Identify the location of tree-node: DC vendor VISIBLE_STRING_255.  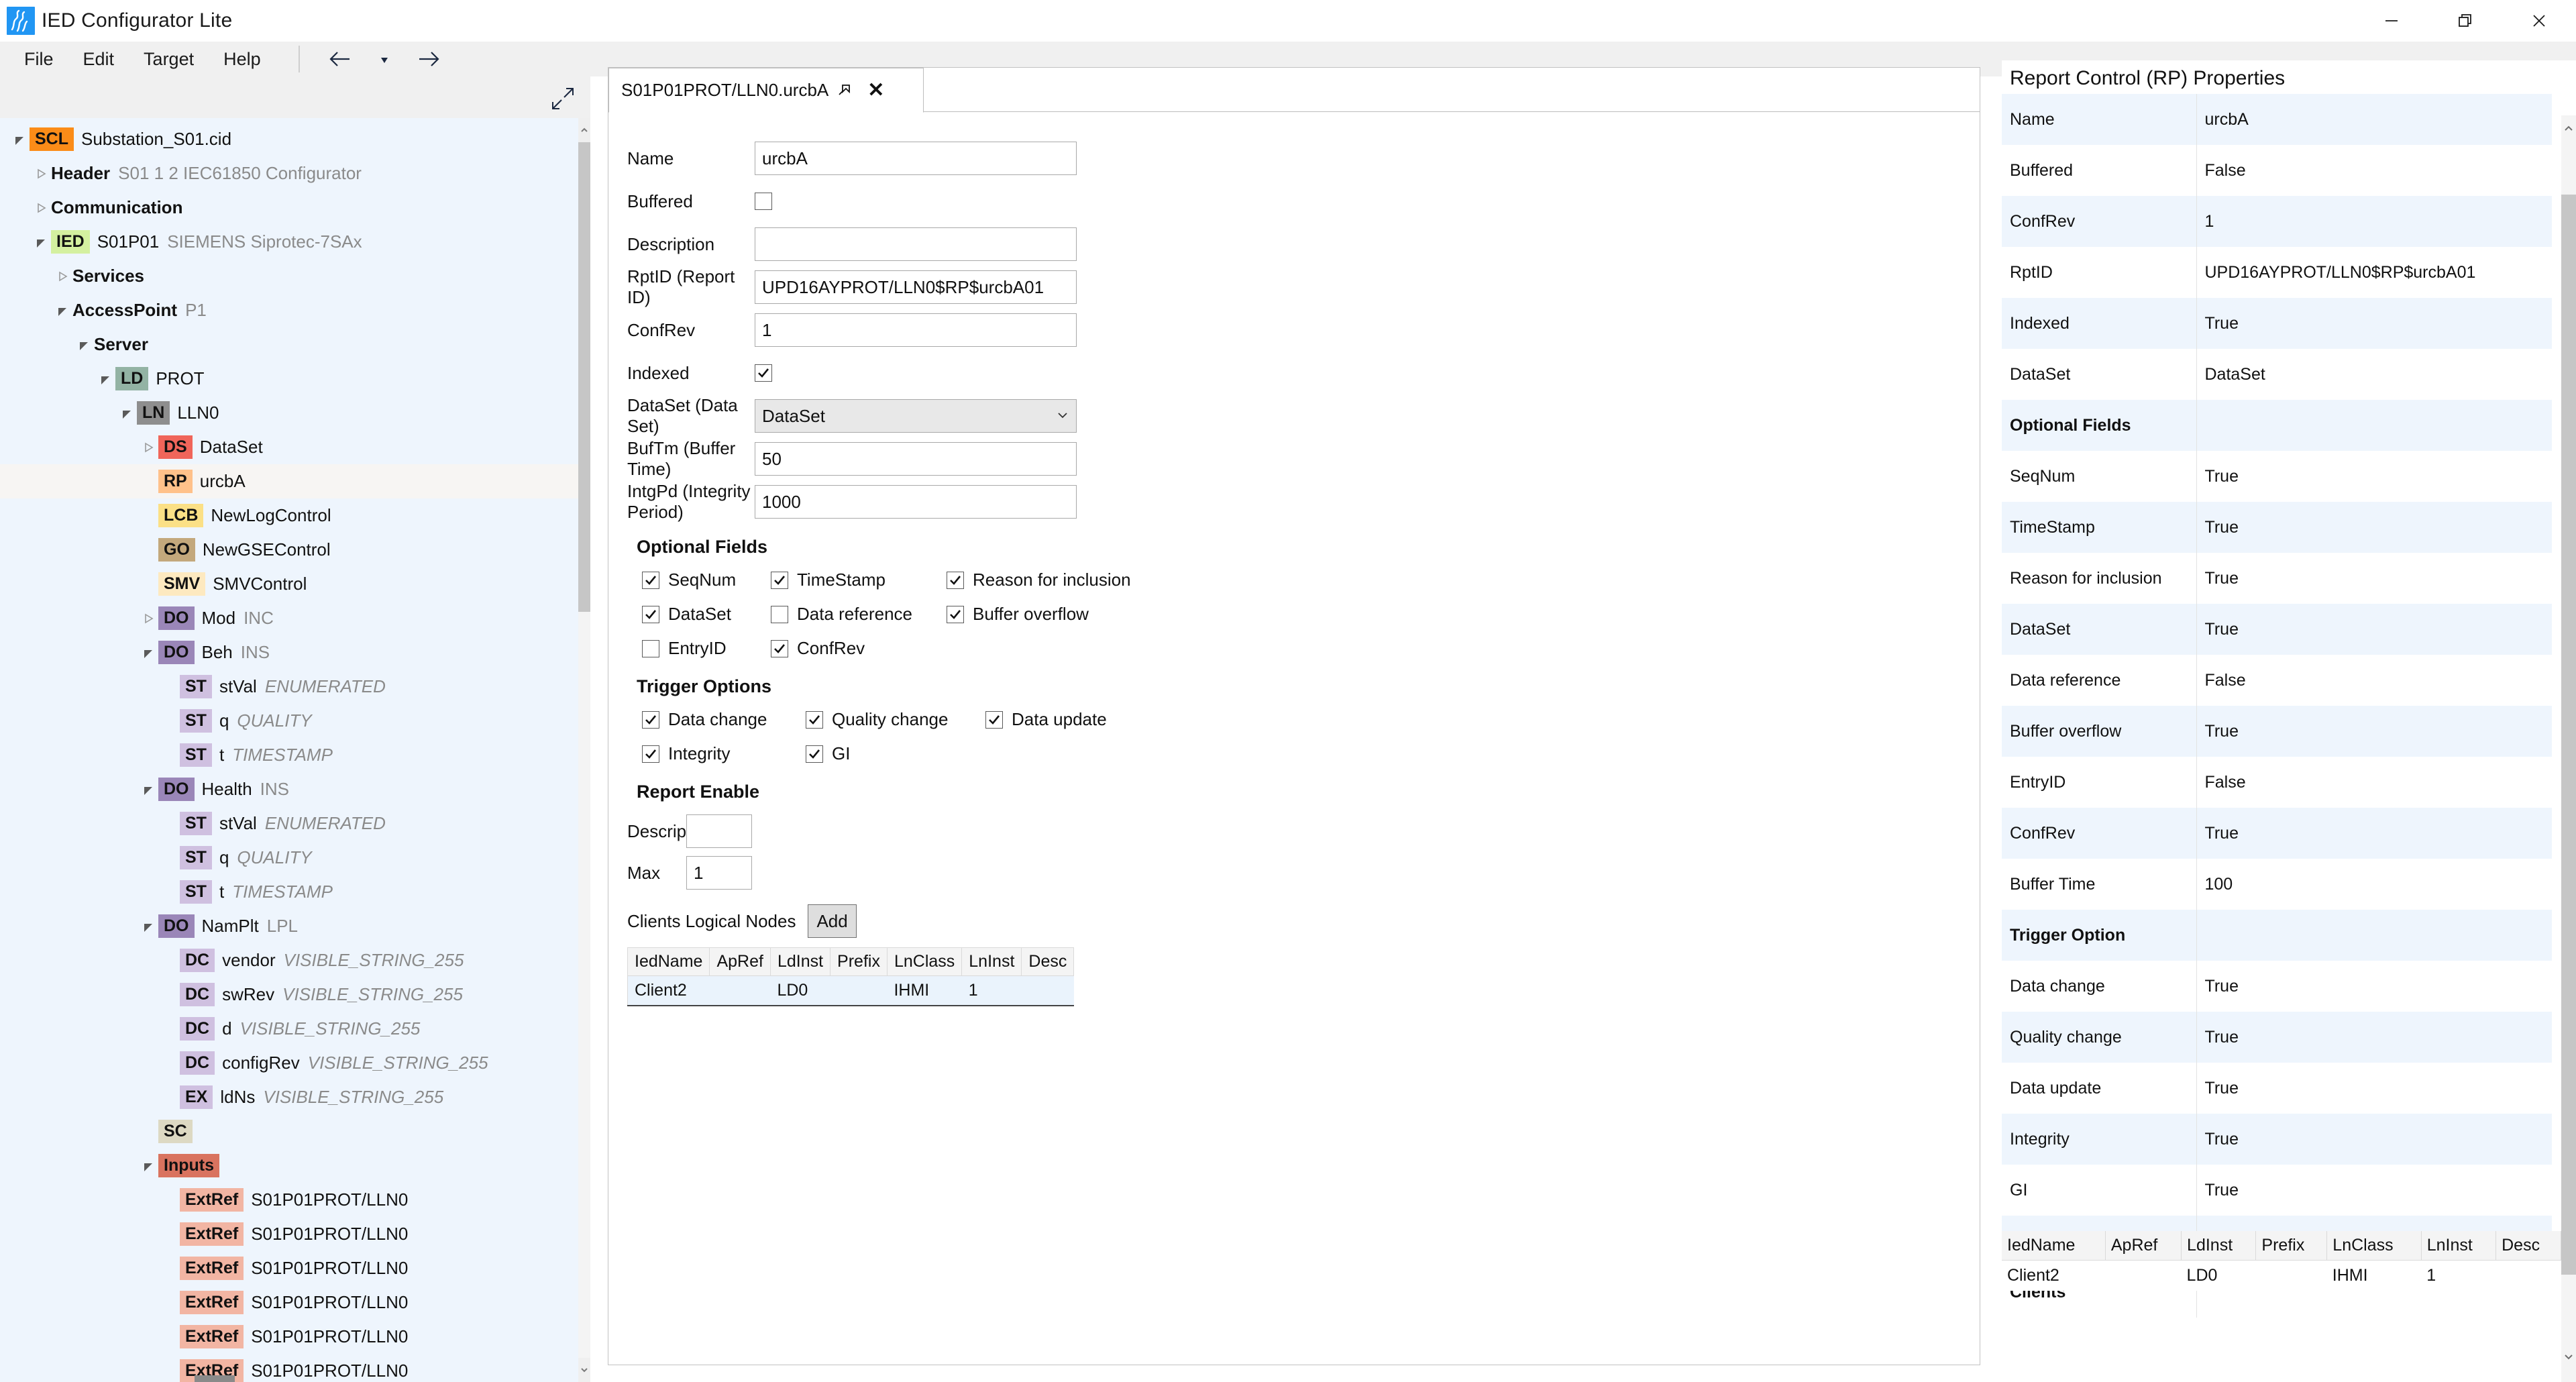
(289, 960).